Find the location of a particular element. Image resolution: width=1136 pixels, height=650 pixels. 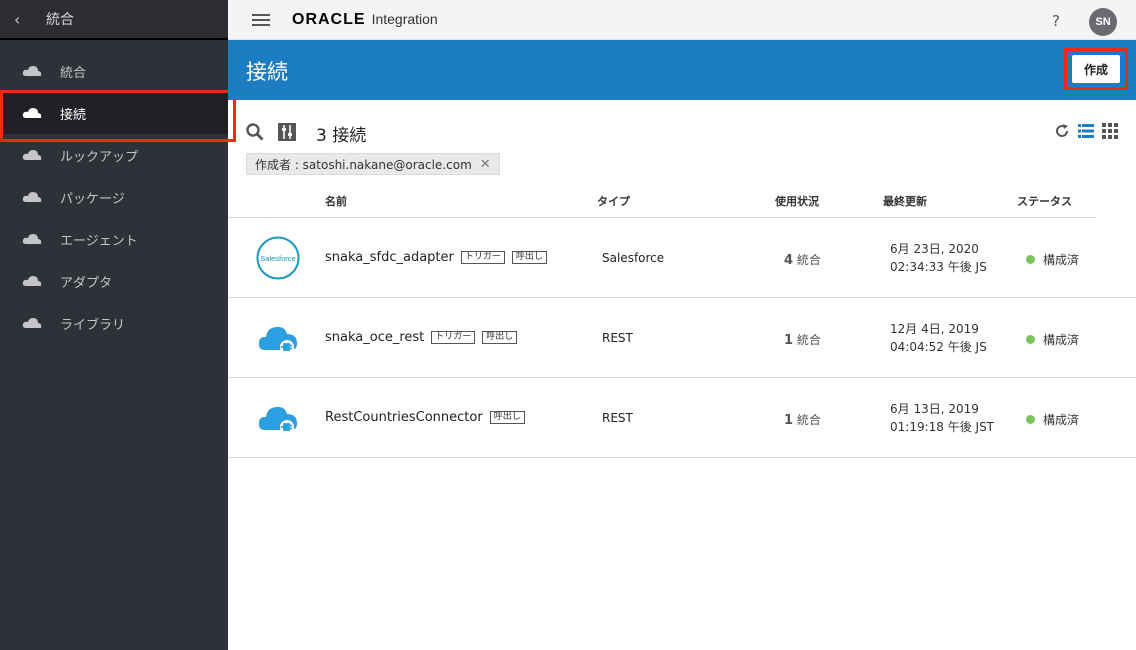

grid-view-icon is located at coordinates (1110, 131).